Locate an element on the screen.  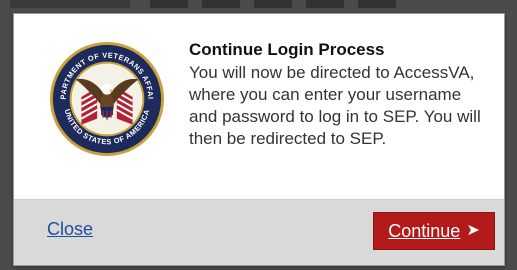
continue-button-label: Continue is located at coordinates (424, 230).